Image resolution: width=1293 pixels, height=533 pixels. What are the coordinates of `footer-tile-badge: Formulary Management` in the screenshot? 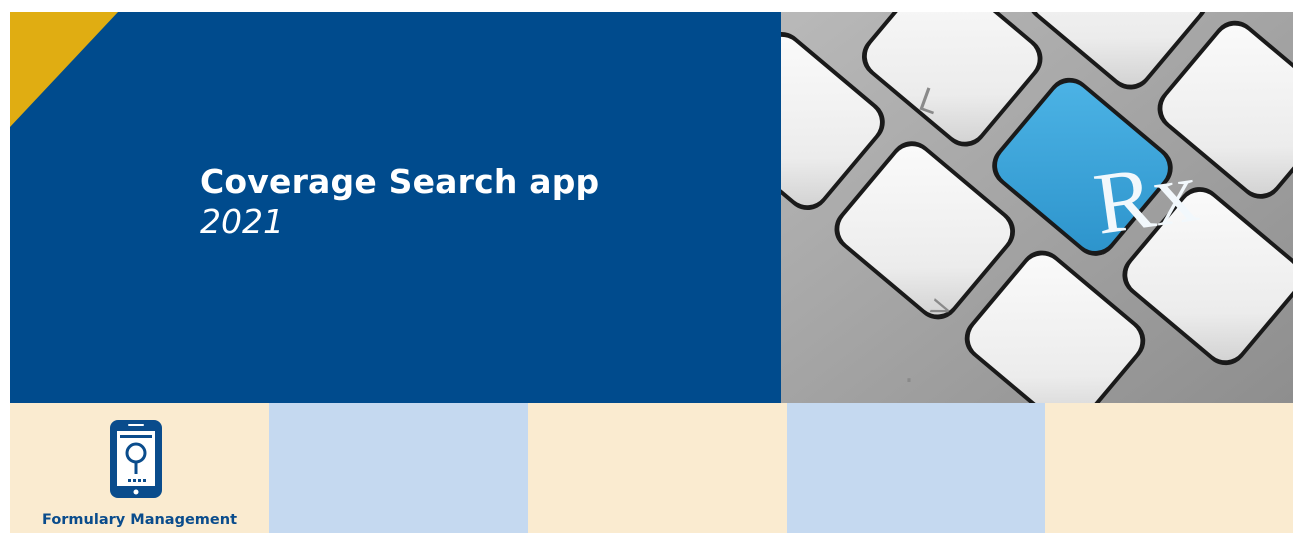 It's located at (139, 468).